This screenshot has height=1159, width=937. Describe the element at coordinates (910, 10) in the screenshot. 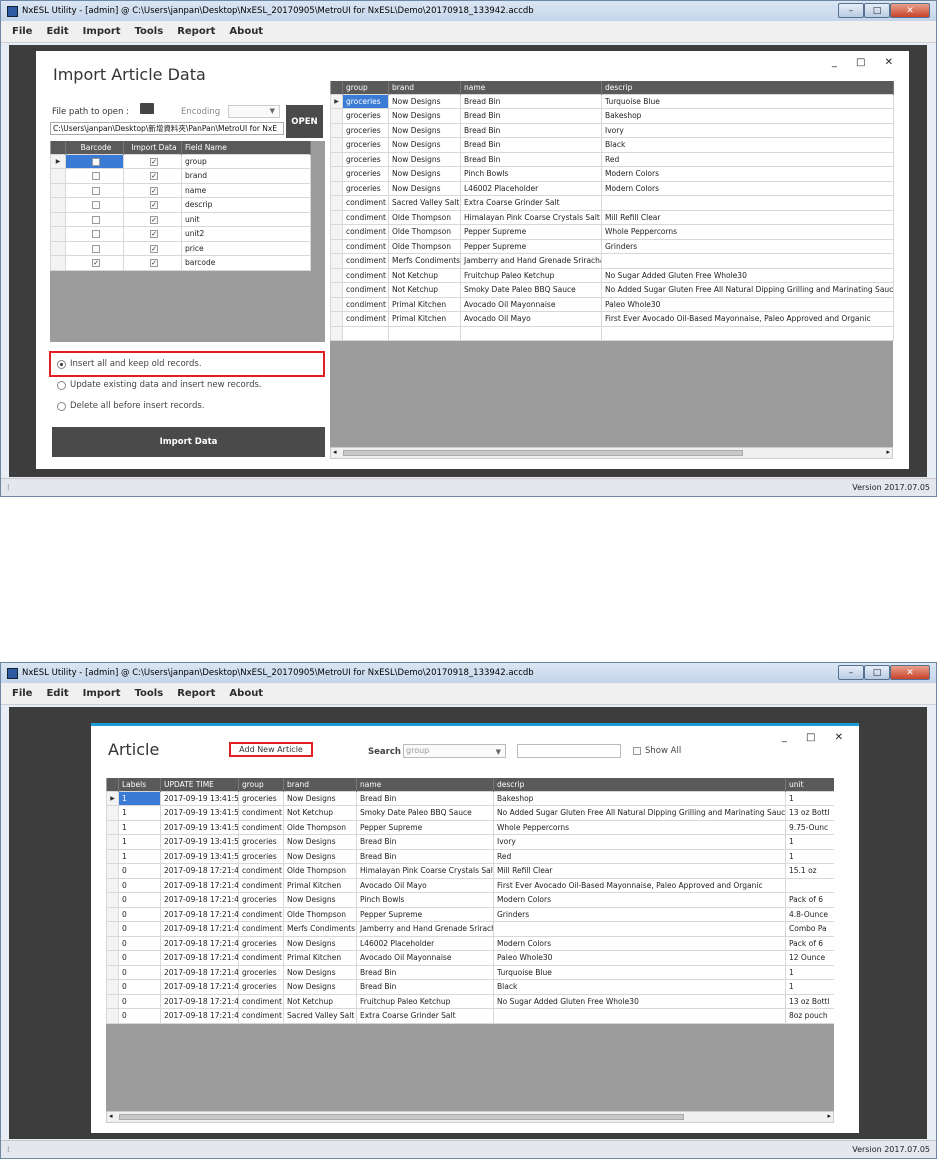

I see `close-icon: ✕` at that location.